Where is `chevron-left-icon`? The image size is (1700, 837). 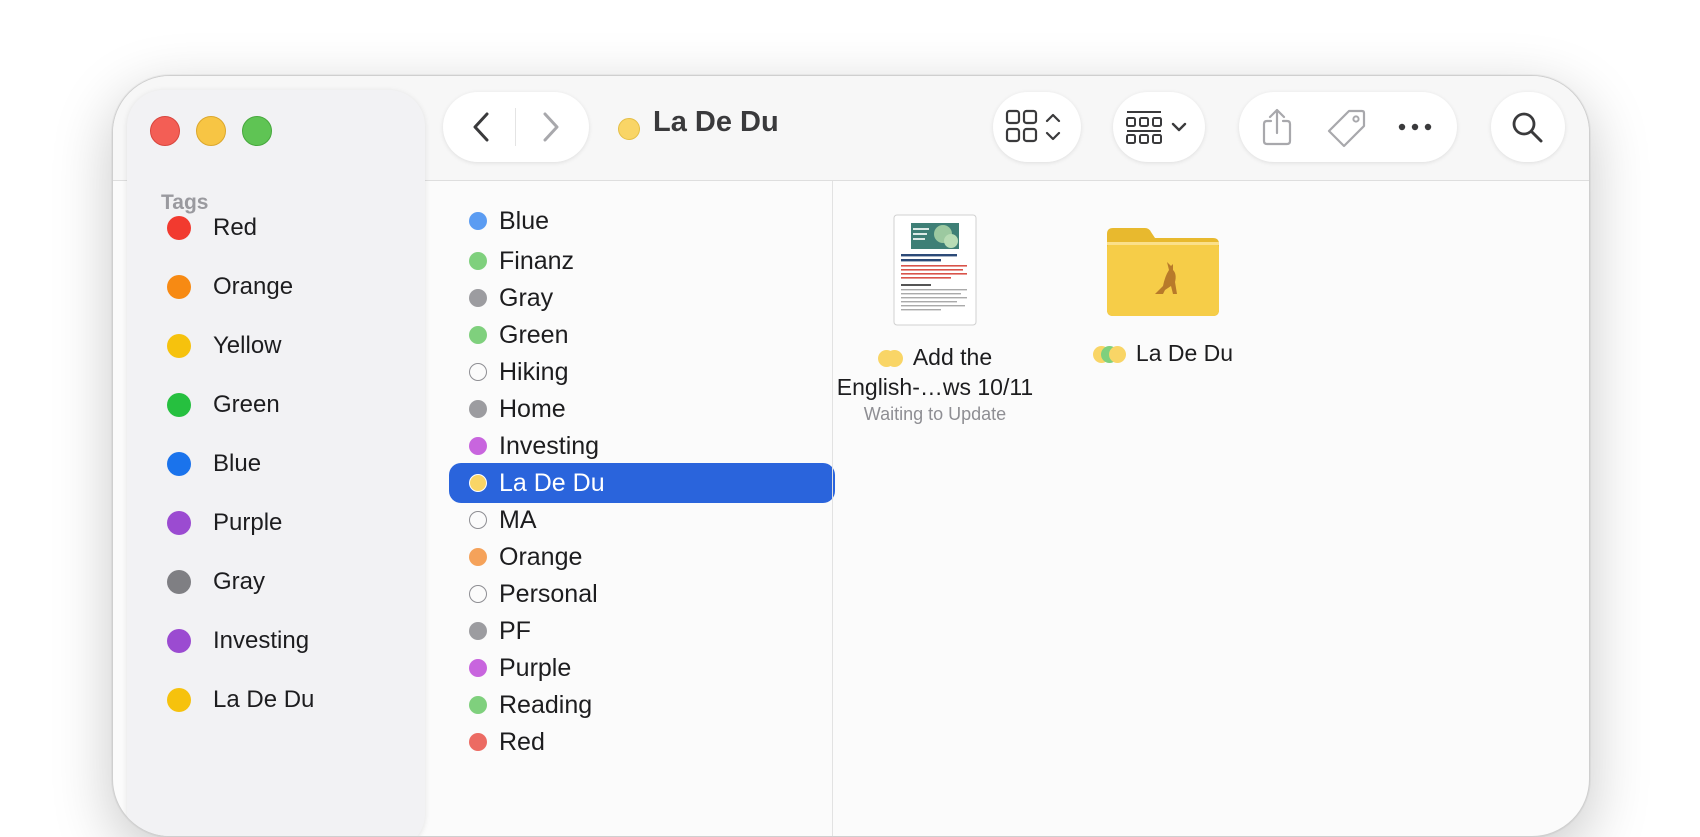 chevron-left-icon is located at coordinates (481, 127).